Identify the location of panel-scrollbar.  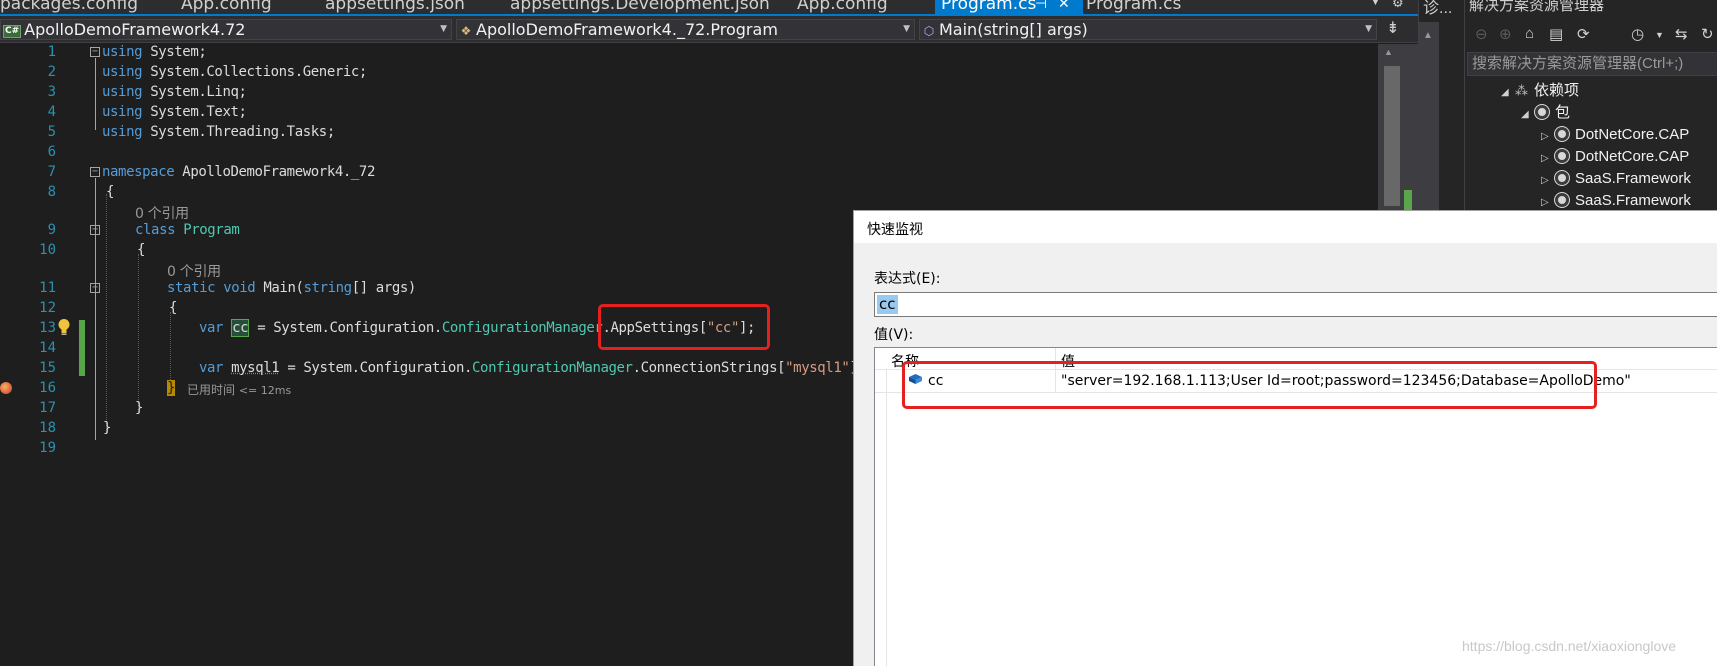
(1429, 116).